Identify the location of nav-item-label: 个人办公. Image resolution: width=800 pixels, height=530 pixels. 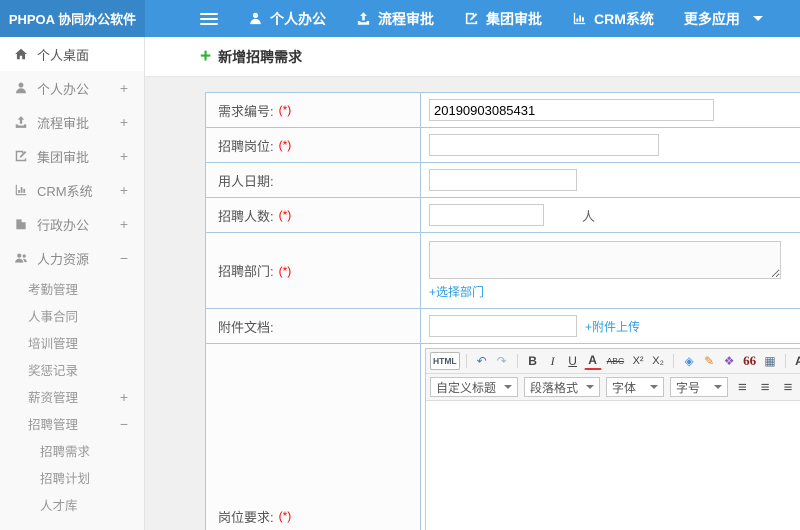
(298, 18).